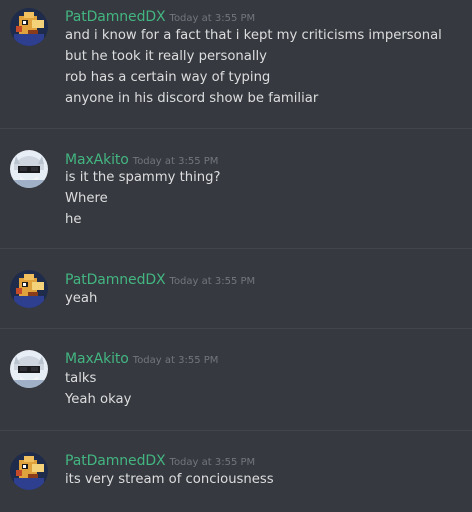 The height and width of the screenshot is (512, 472). I want to click on message-content: its very stream of conciousness, so click(169, 479).